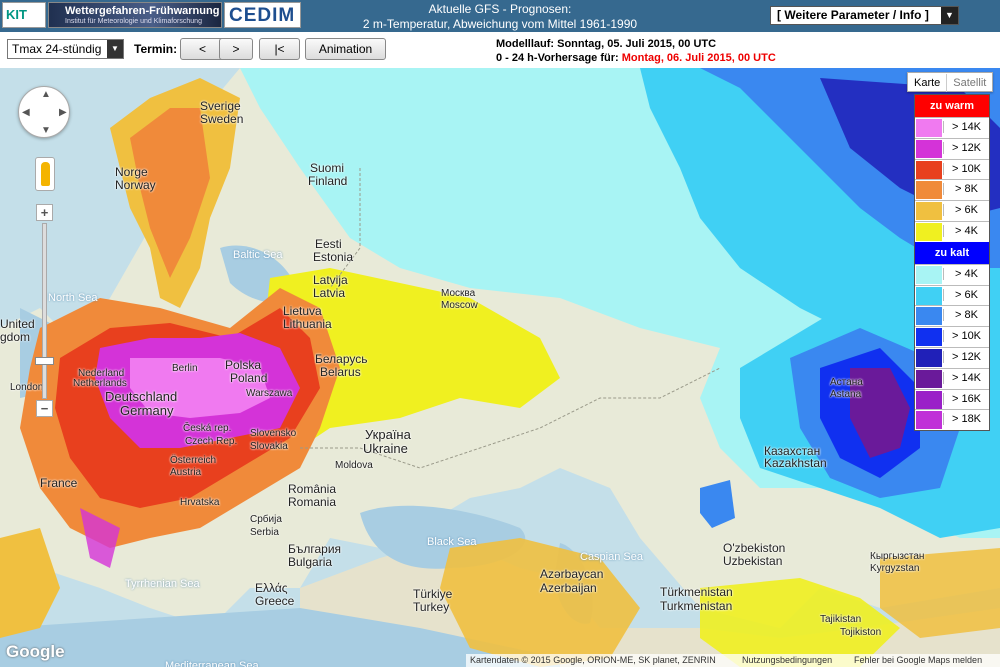  Describe the element at coordinates (568, 588) in the screenshot. I see `map-label: Azerbaijan` at that location.